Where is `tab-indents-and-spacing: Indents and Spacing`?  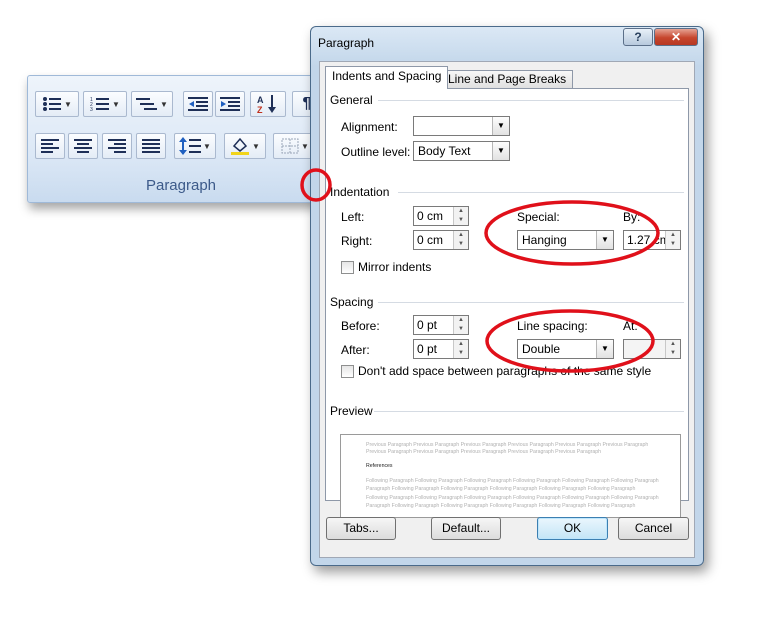
tab-indents-and-spacing: Indents and Spacing is located at coordinates (387, 77).